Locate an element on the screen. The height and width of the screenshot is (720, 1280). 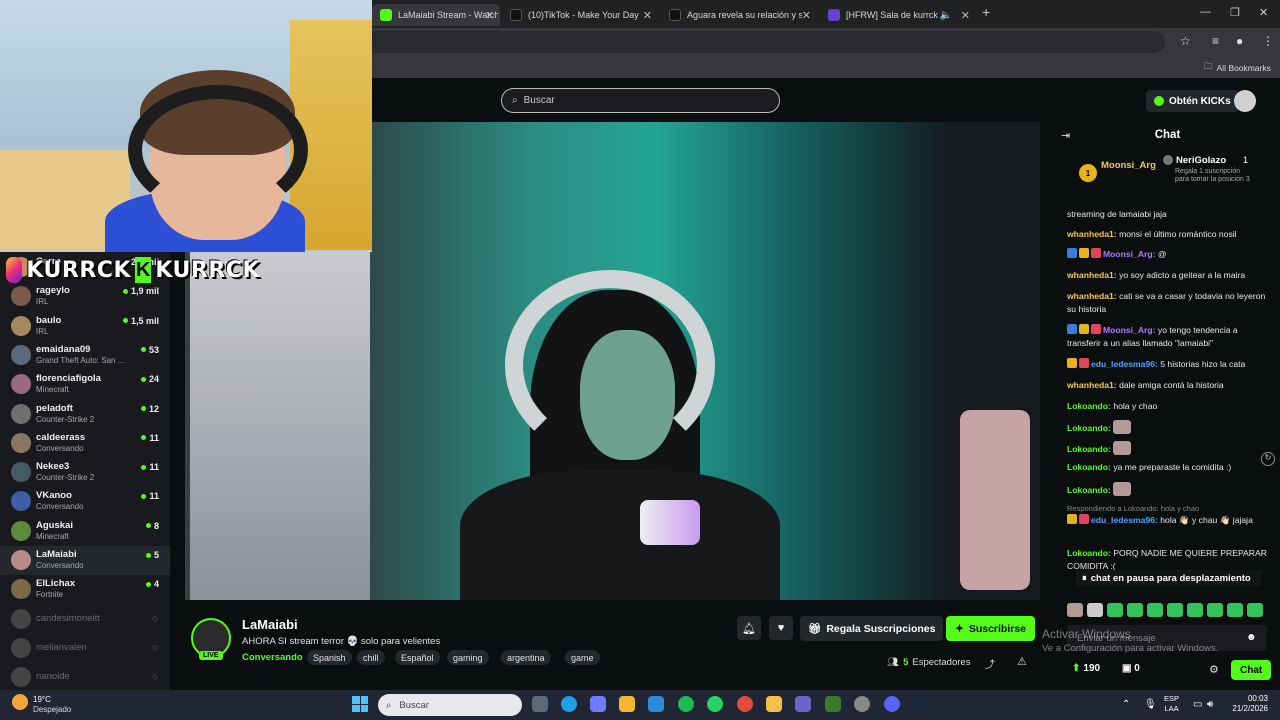
emote-bar is located at coordinates (1167, 611).